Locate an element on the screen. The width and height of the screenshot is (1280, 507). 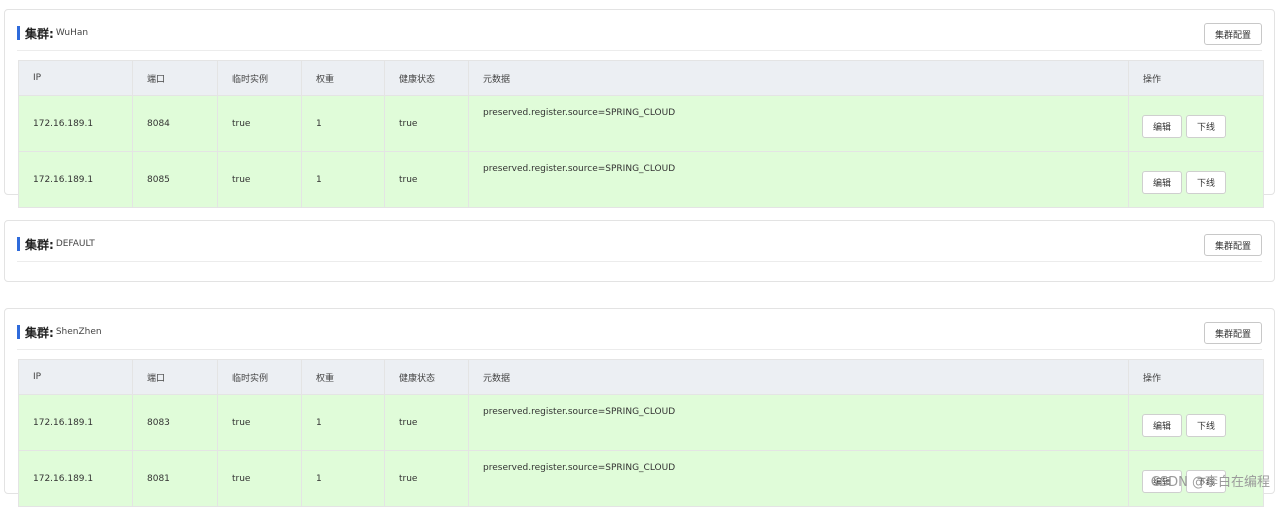
cluster-name: WuHan is located at coordinates (72, 33).